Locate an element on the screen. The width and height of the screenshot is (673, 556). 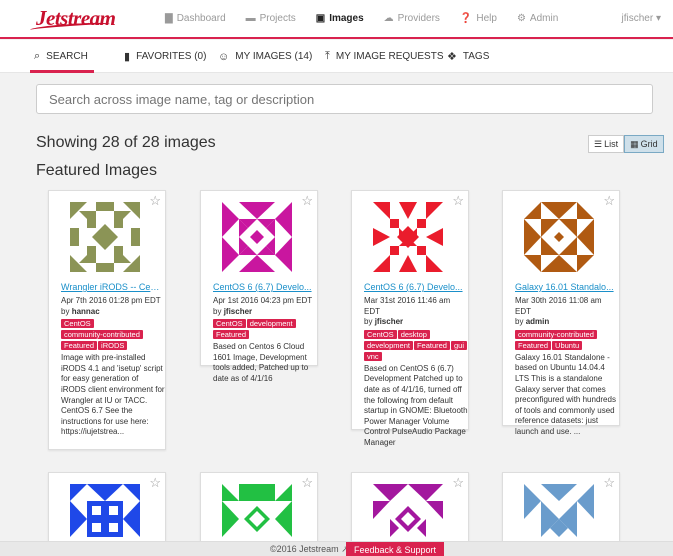
nav-projects: ▬ Projects is located at coordinates (271, 18).